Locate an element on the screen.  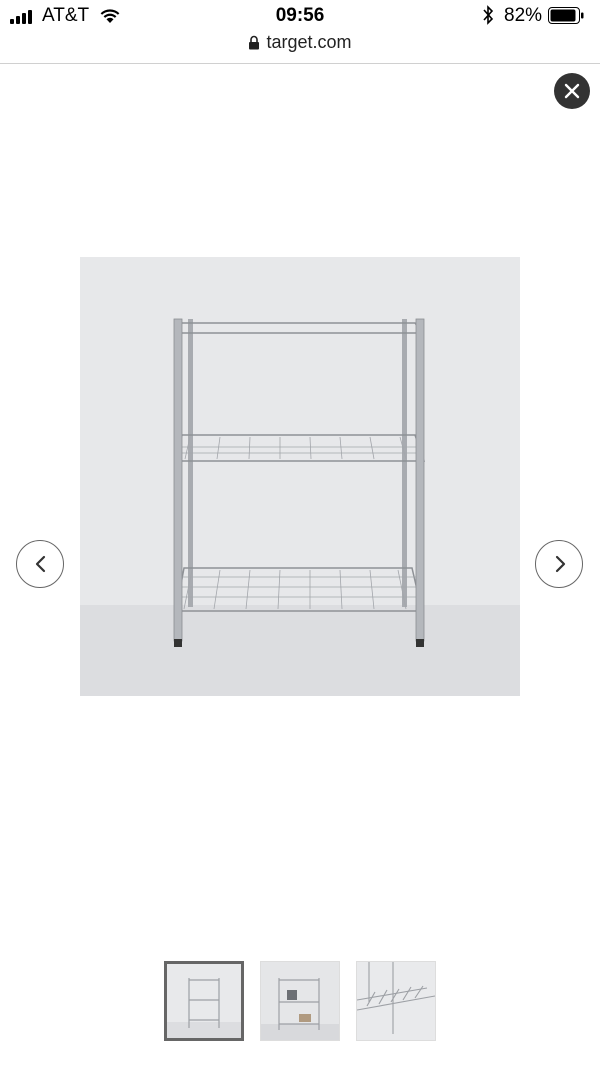
lock-icon is located at coordinates (254, 42).